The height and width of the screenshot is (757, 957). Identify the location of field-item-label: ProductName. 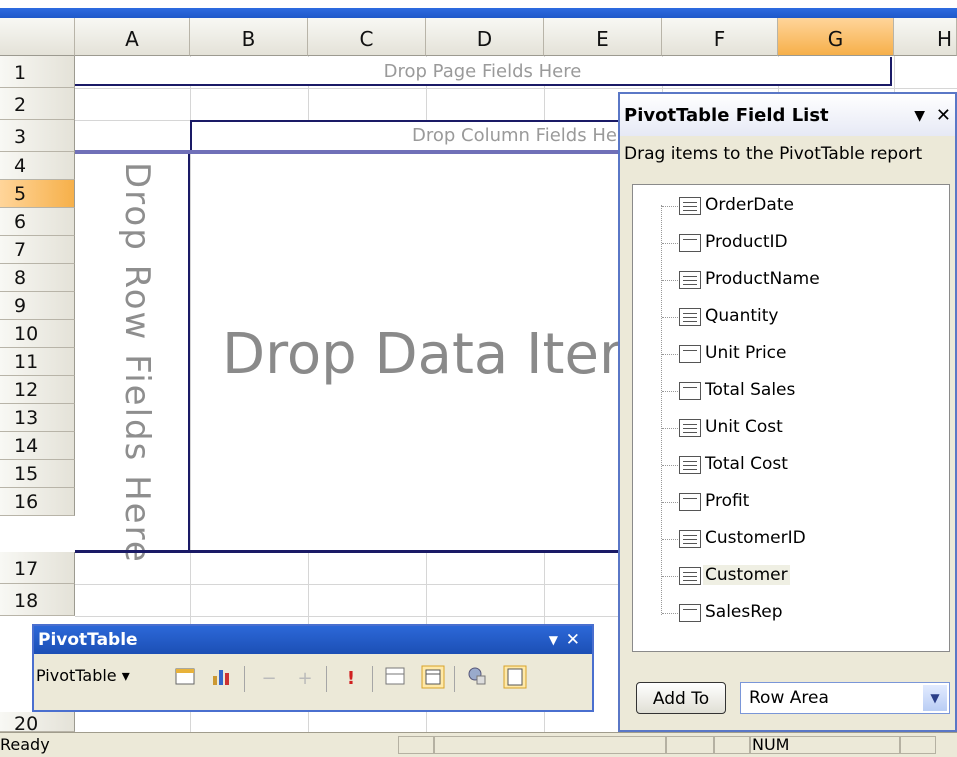
(762, 279).